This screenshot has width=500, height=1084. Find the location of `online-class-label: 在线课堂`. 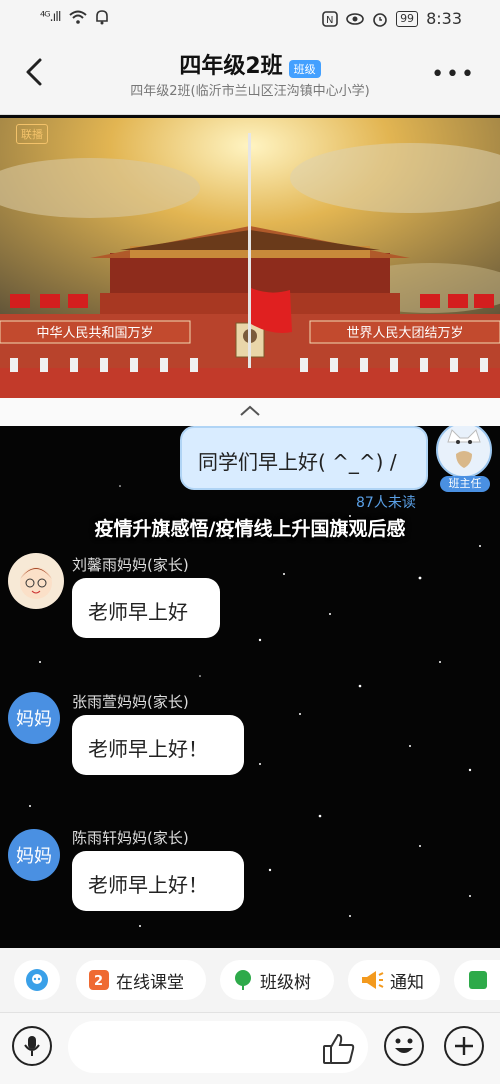

online-class-label: 在线课堂 is located at coordinates (150, 982).